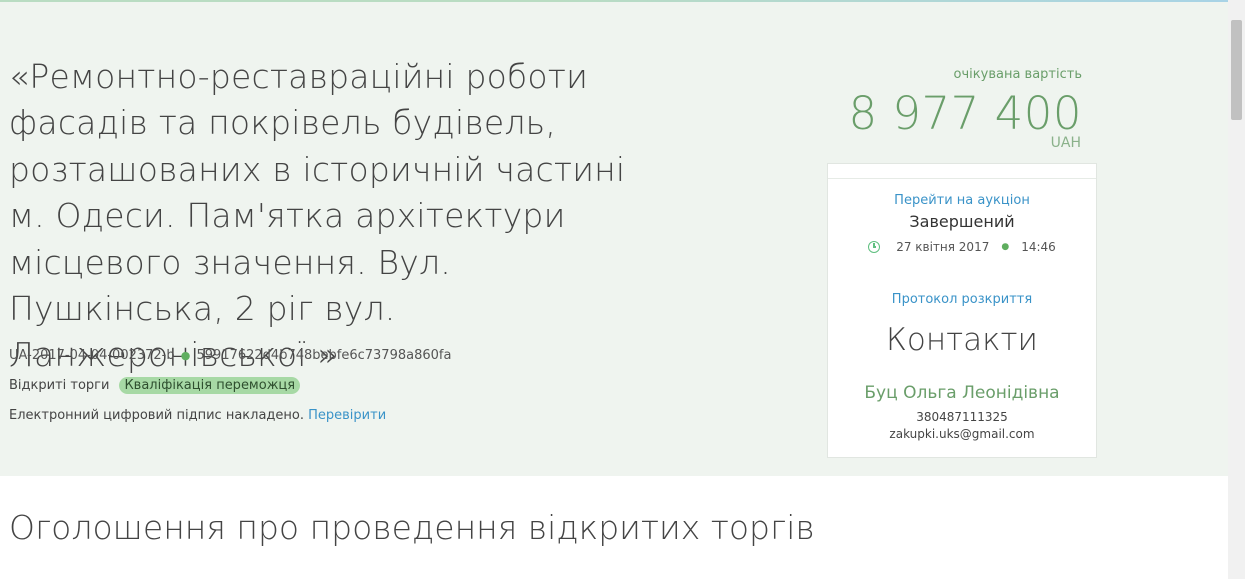  I want to click on auction-status: Завершений, so click(962, 221).